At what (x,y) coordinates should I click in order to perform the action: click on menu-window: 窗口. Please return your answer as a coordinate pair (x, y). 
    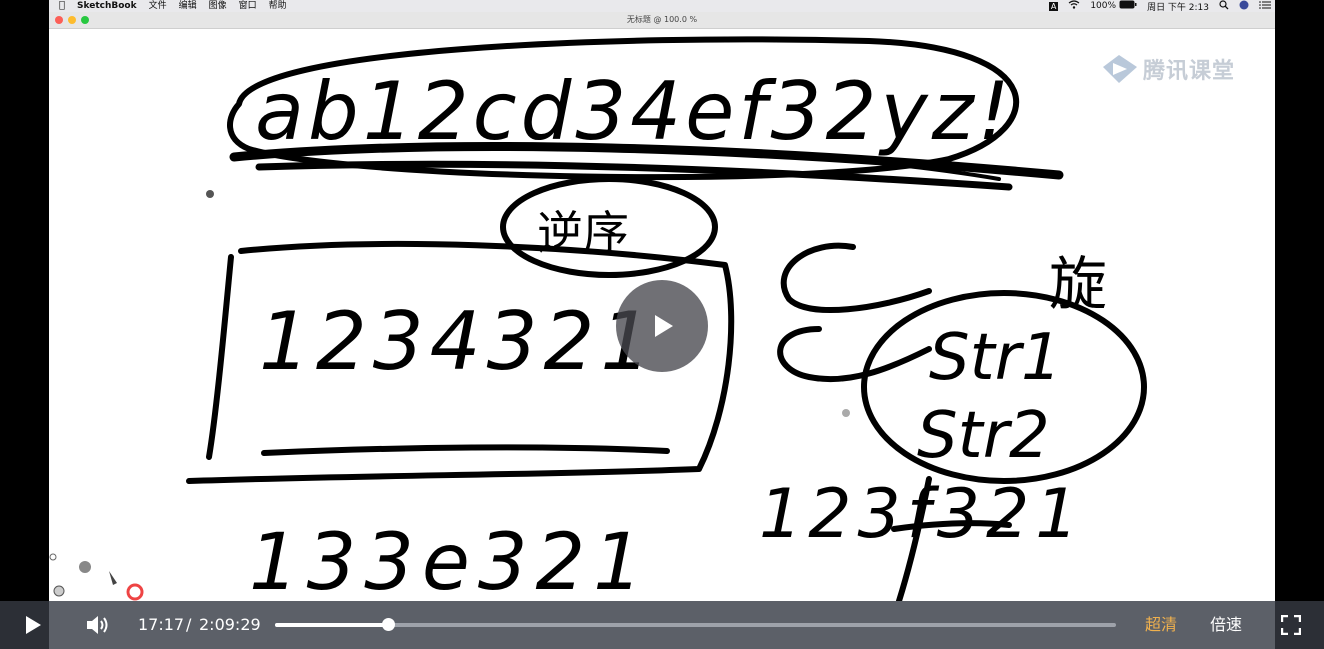
    Looking at the image, I should click on (248, 6).